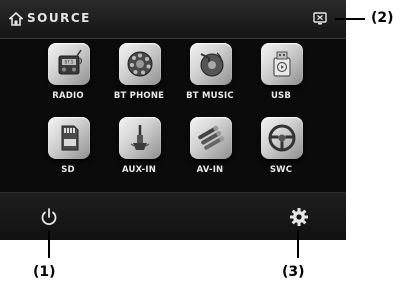 This screenshot has width=417, height=288. What do you see at coordinates (49, 217) in the screenshot?
I see `power-icon` at bounding box center [49, 217].